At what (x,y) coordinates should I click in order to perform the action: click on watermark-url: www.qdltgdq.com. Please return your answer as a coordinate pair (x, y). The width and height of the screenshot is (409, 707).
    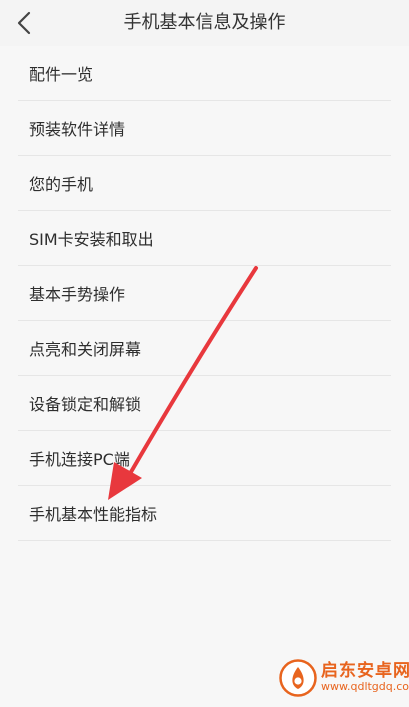
    Looking at the image, I should click on (365, 687).